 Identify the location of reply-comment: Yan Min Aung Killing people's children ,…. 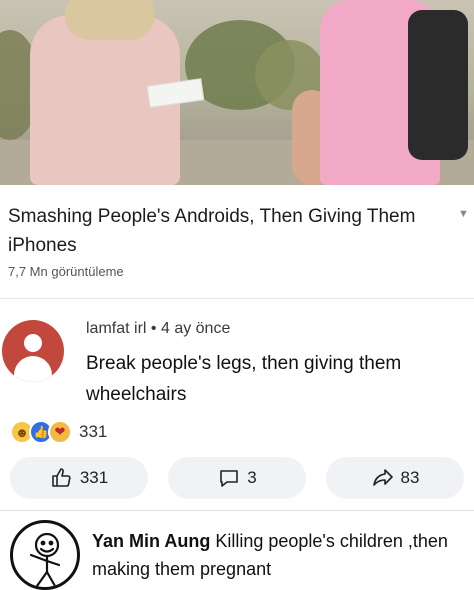
(279, 555).